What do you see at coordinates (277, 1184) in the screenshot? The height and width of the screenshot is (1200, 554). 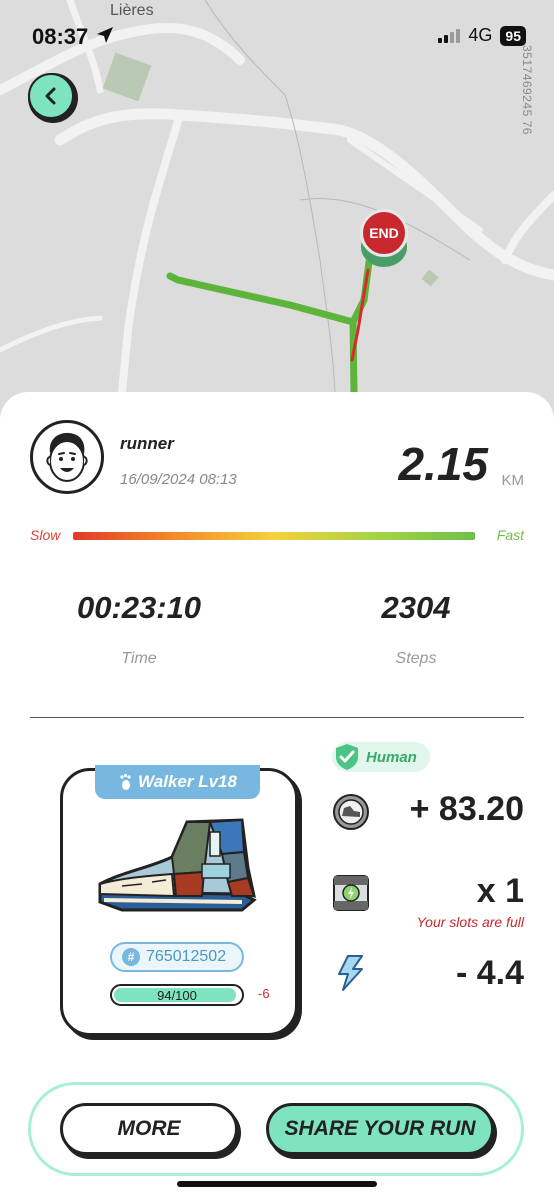 I see `home-indicator` at bounding box center [277, 1184].